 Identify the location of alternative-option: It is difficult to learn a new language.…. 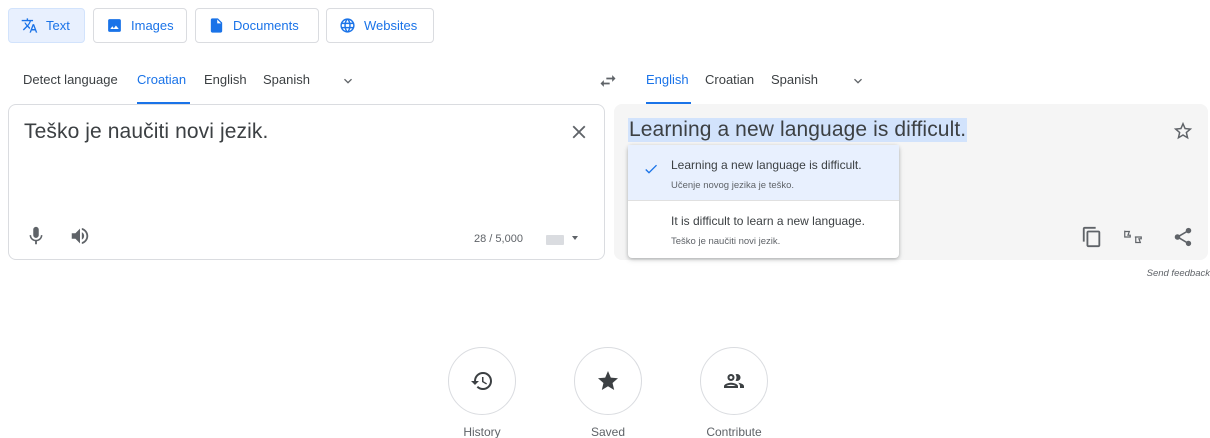
(763, 228).